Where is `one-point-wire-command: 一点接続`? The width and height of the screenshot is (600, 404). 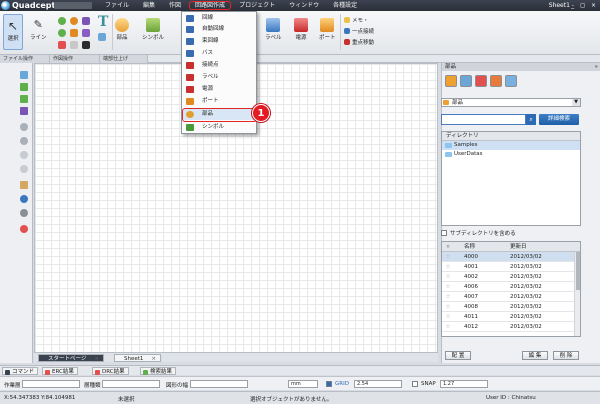 one-point-wire-command: 一点接続 is located at coordinates (359, 31).